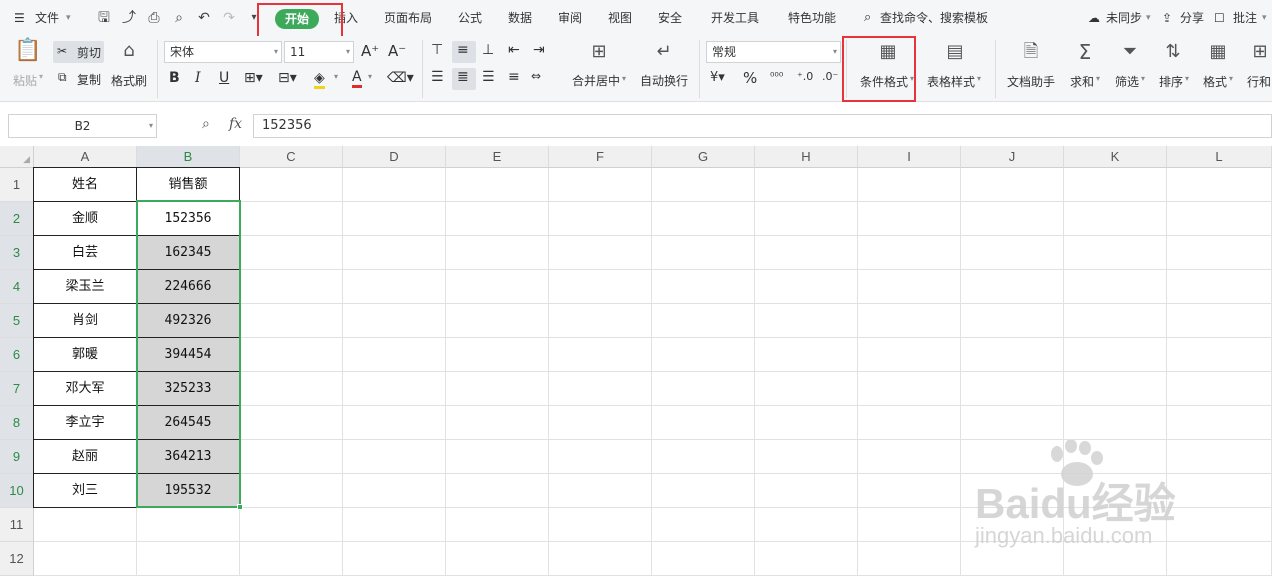 The height and width of the screenshot is (578, 1272). Describe the element at coordinates (85, 184) in the screenshot. I see `cell-a1: 姓名` at that location.